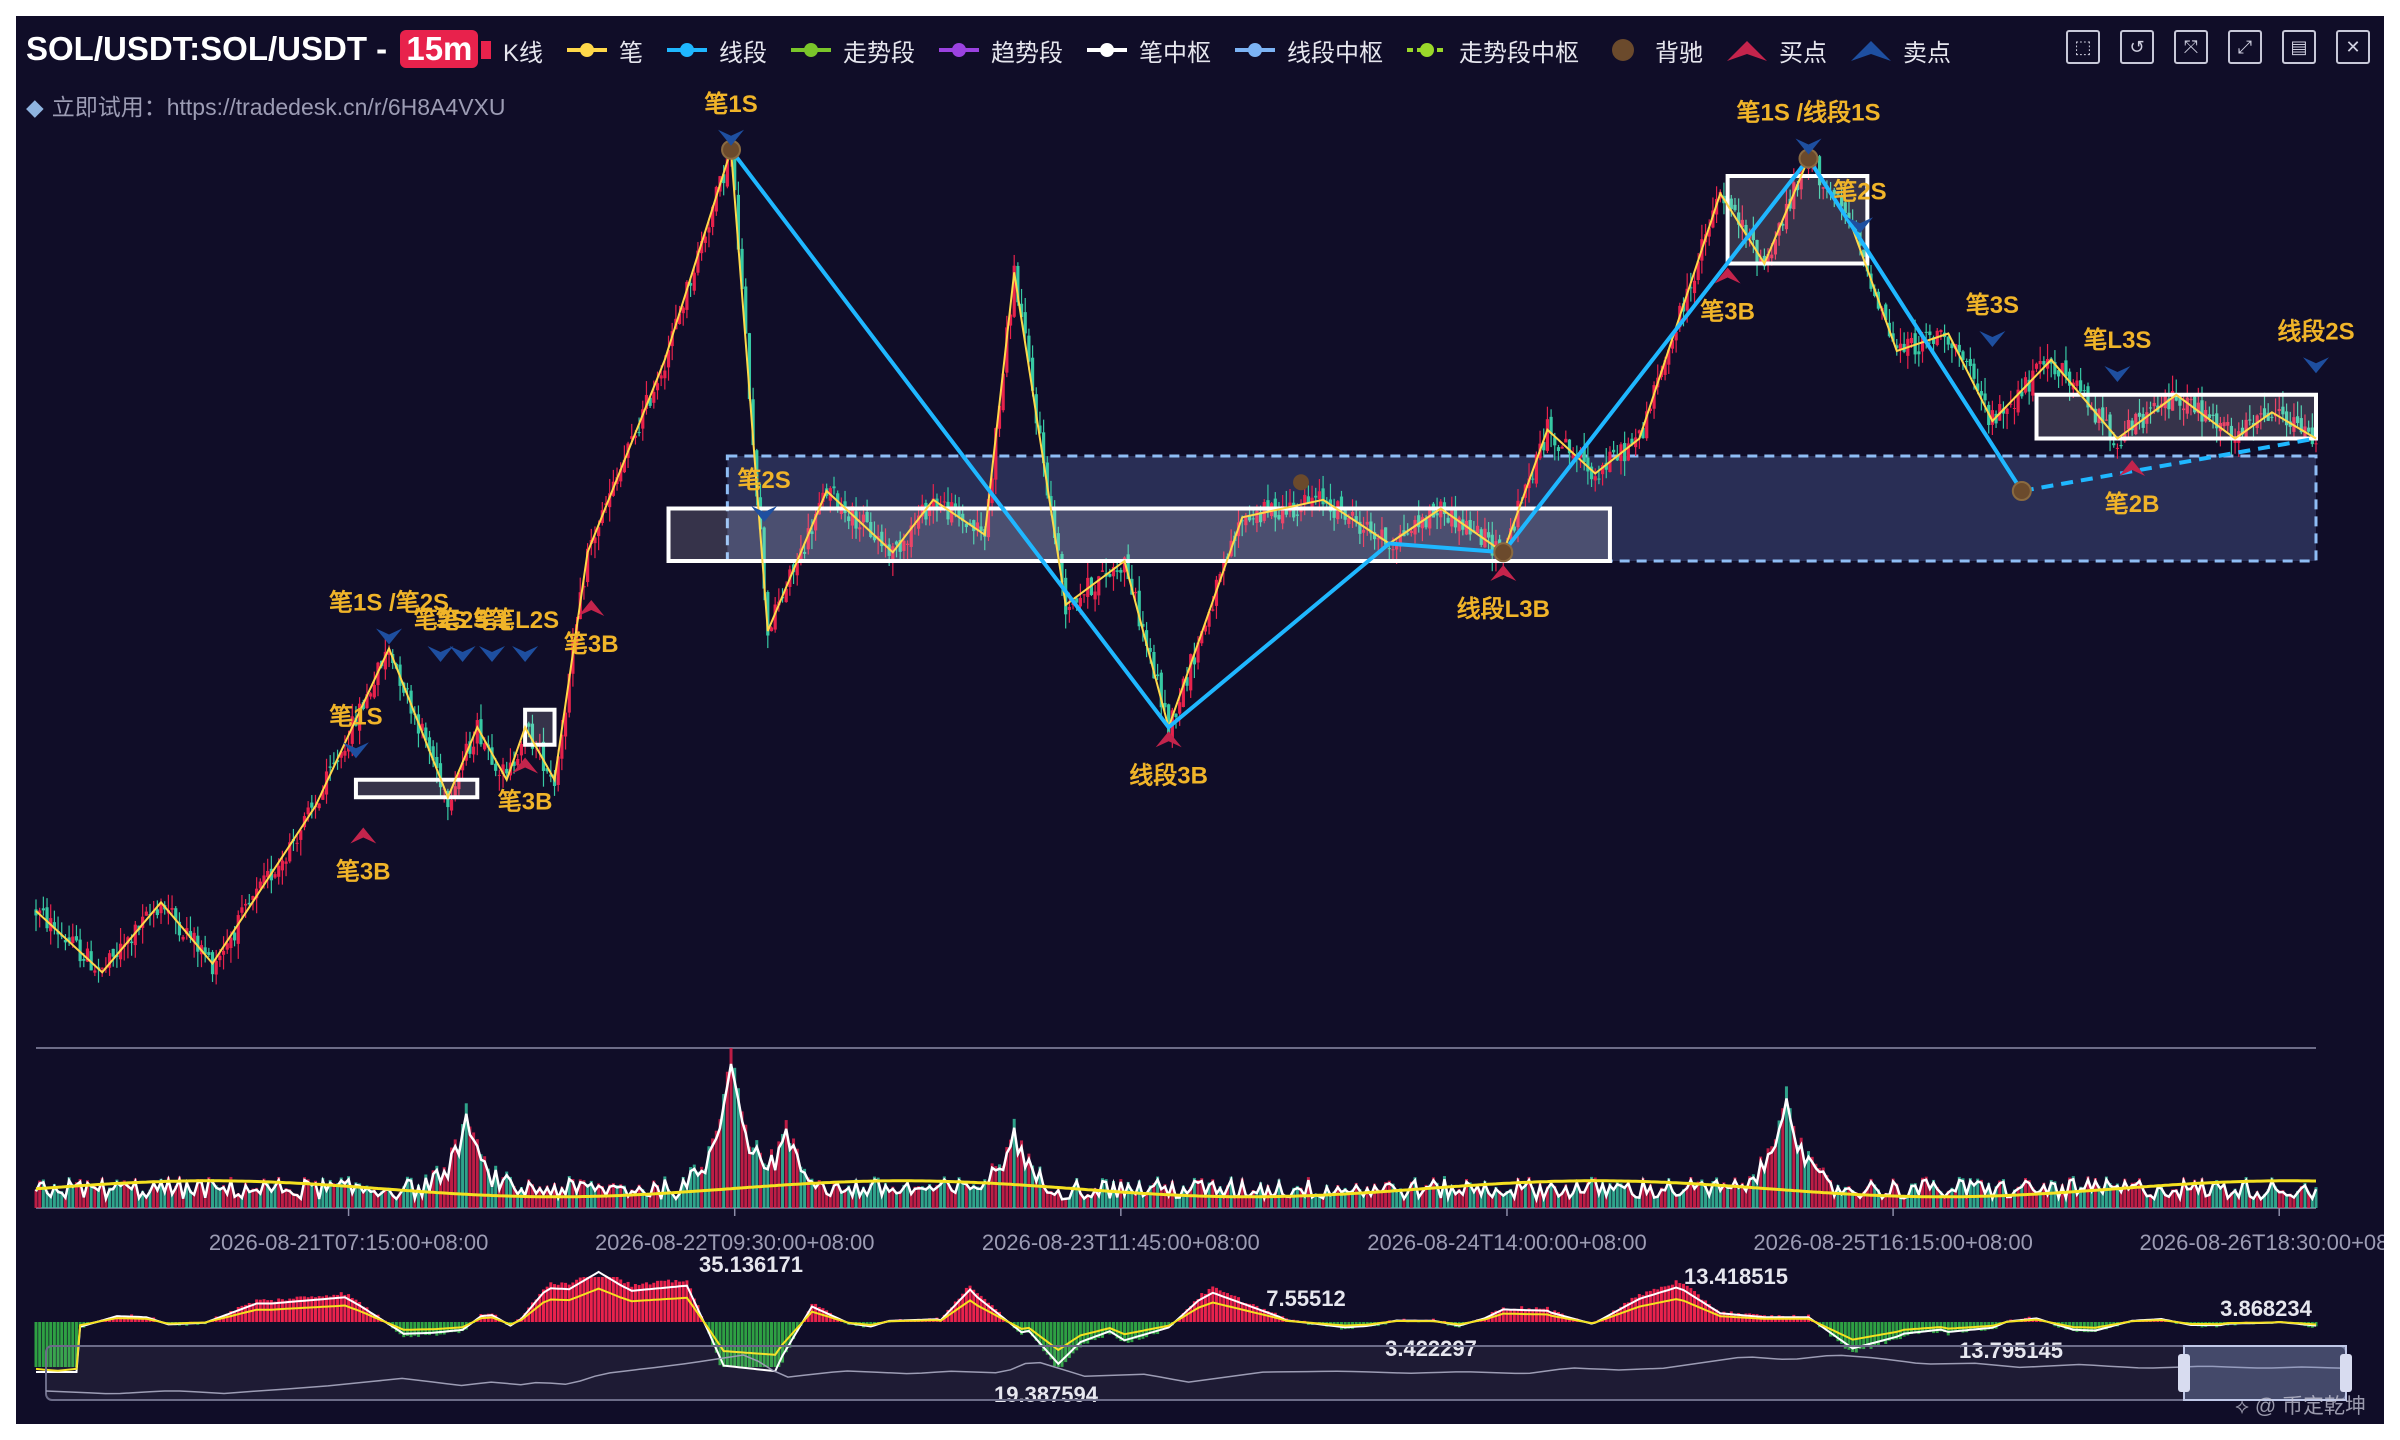 Image resolution: width=2400 pixels, height=1440 pixels. I want to click on legend-item: K线, so click(511, 50).